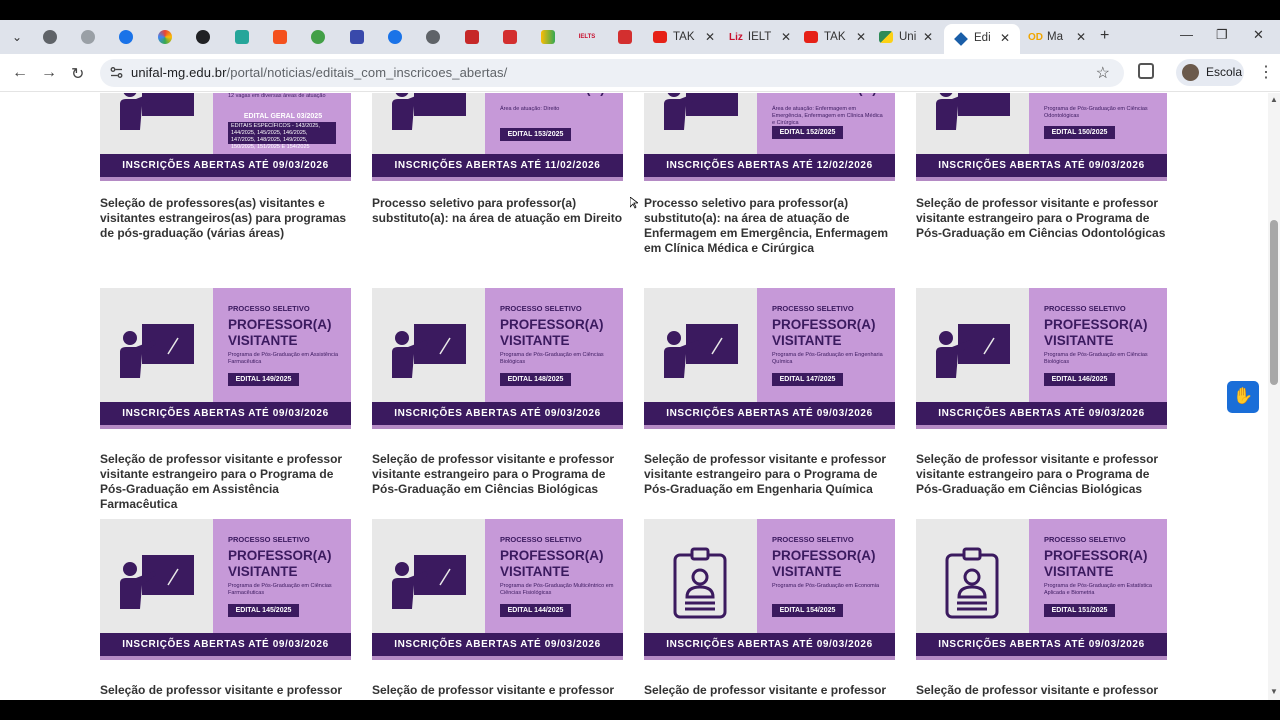  What do you see at coordinates (769, 165) in the screenshot?
I see `banner-deadline: INSCRIÇÕES ABERTAS ATÉ 12/02/2026` at bounding box center [769, 165].